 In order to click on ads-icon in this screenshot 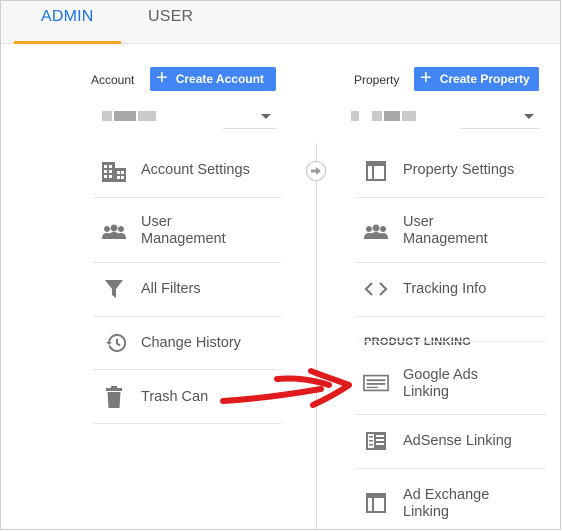, I will do `click(376, 383)`.